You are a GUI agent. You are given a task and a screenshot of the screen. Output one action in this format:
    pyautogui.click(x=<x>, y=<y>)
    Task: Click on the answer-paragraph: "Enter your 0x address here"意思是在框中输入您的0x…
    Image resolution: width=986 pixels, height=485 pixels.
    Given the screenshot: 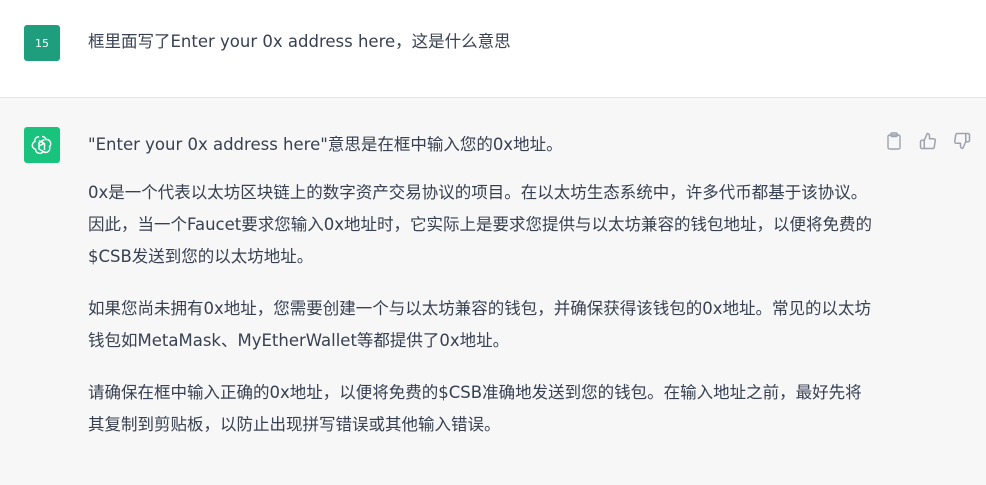 What is the action you would take?
    pyautogui.click(x=325, y=144)
    